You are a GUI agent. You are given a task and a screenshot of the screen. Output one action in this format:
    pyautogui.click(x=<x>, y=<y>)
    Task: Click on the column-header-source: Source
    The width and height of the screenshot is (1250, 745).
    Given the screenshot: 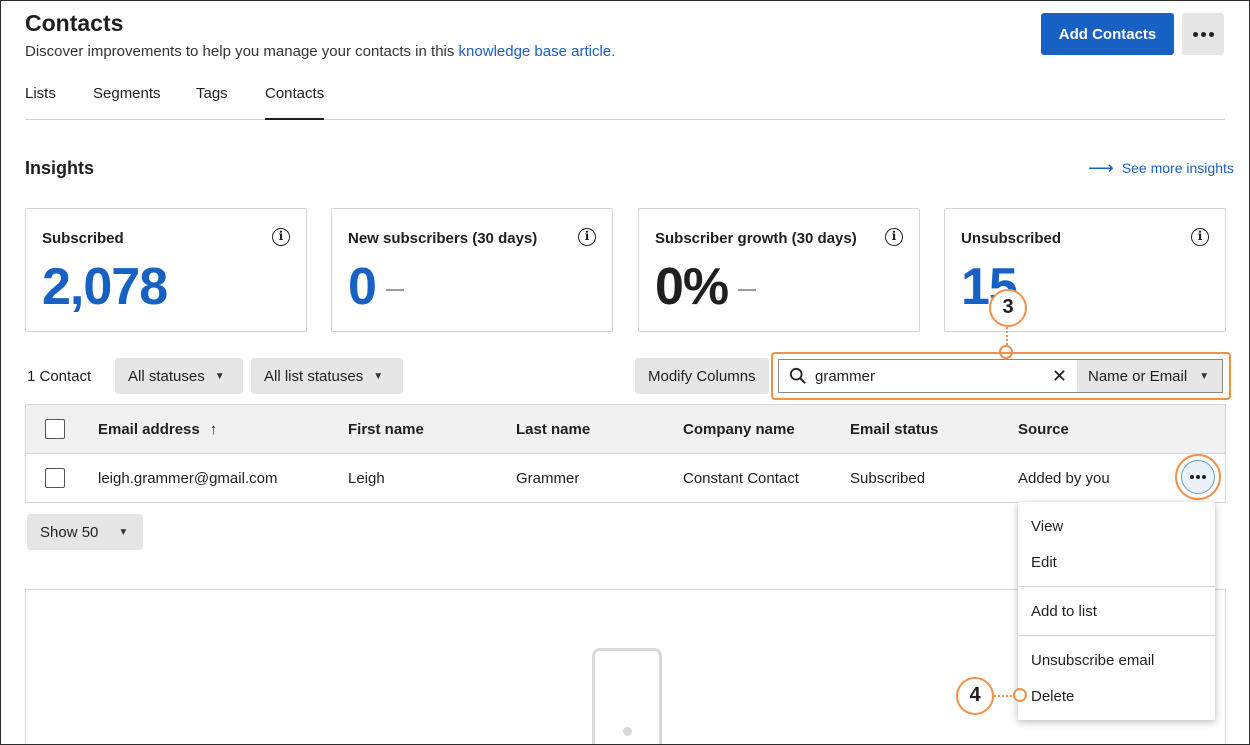 What is the action you would take?
    pyautogui.click(x=1043, y=429)
    